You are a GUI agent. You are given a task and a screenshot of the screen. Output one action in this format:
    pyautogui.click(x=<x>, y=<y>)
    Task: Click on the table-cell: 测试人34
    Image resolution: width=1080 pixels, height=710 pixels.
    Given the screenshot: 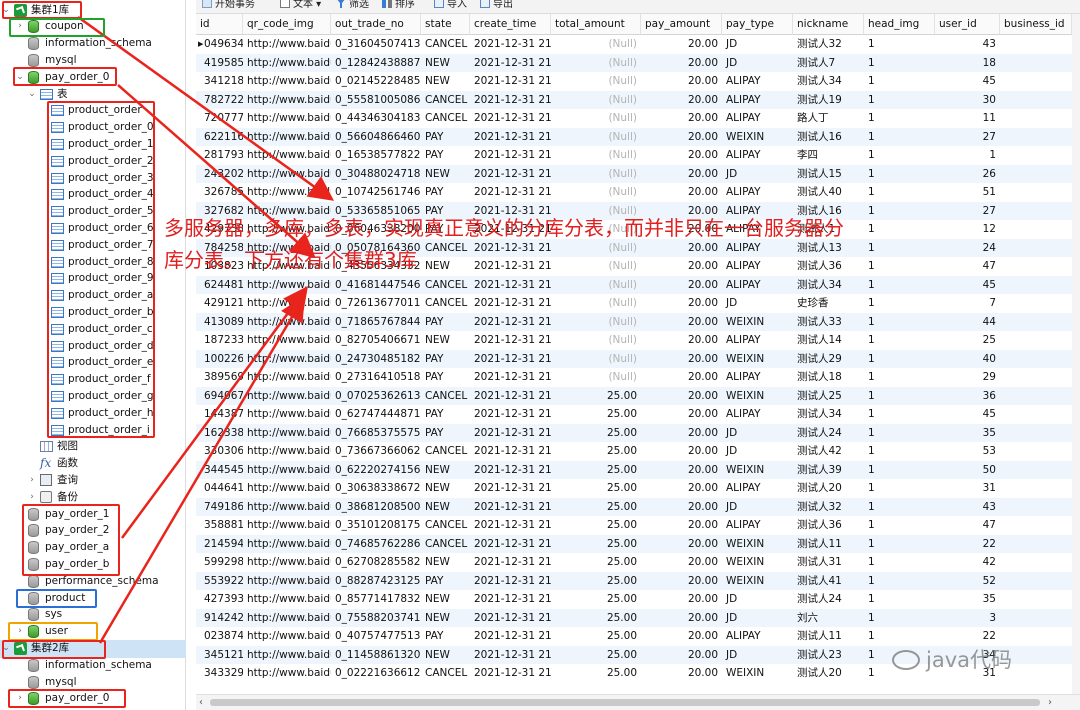 What is the action you would take?
    pyautogui.click(x=828, y=81)
    